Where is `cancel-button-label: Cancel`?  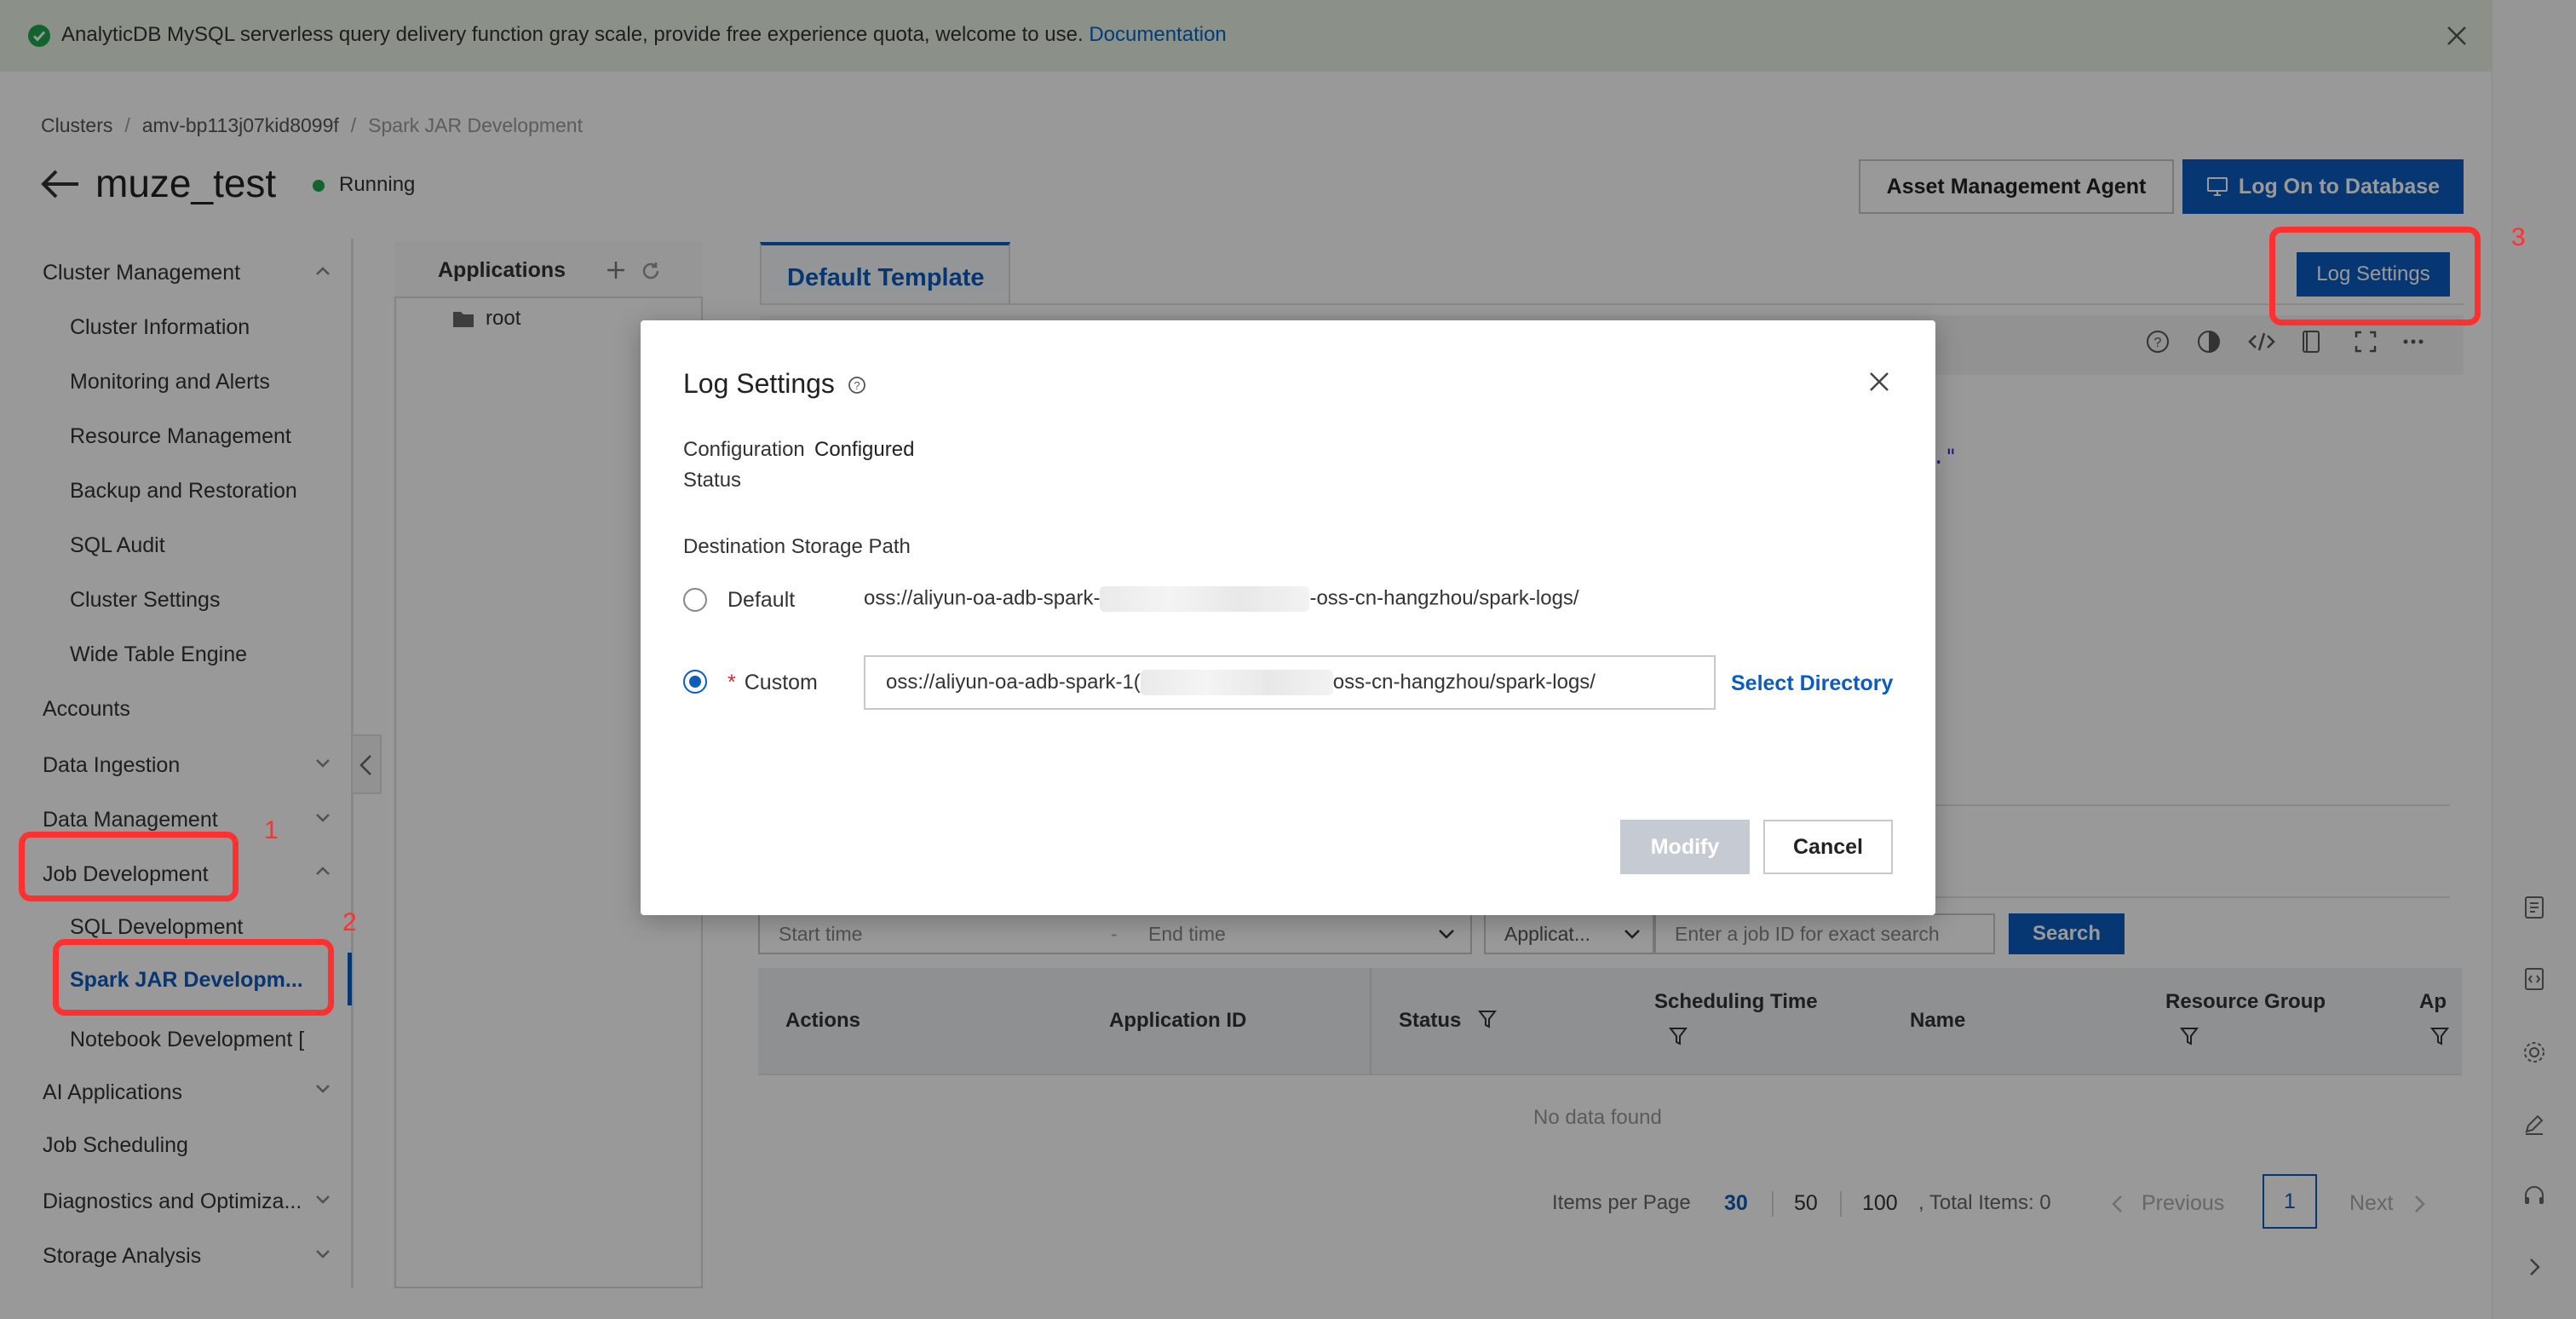 cancel-button-label: Cancel is located at coordinates (1828, 847).